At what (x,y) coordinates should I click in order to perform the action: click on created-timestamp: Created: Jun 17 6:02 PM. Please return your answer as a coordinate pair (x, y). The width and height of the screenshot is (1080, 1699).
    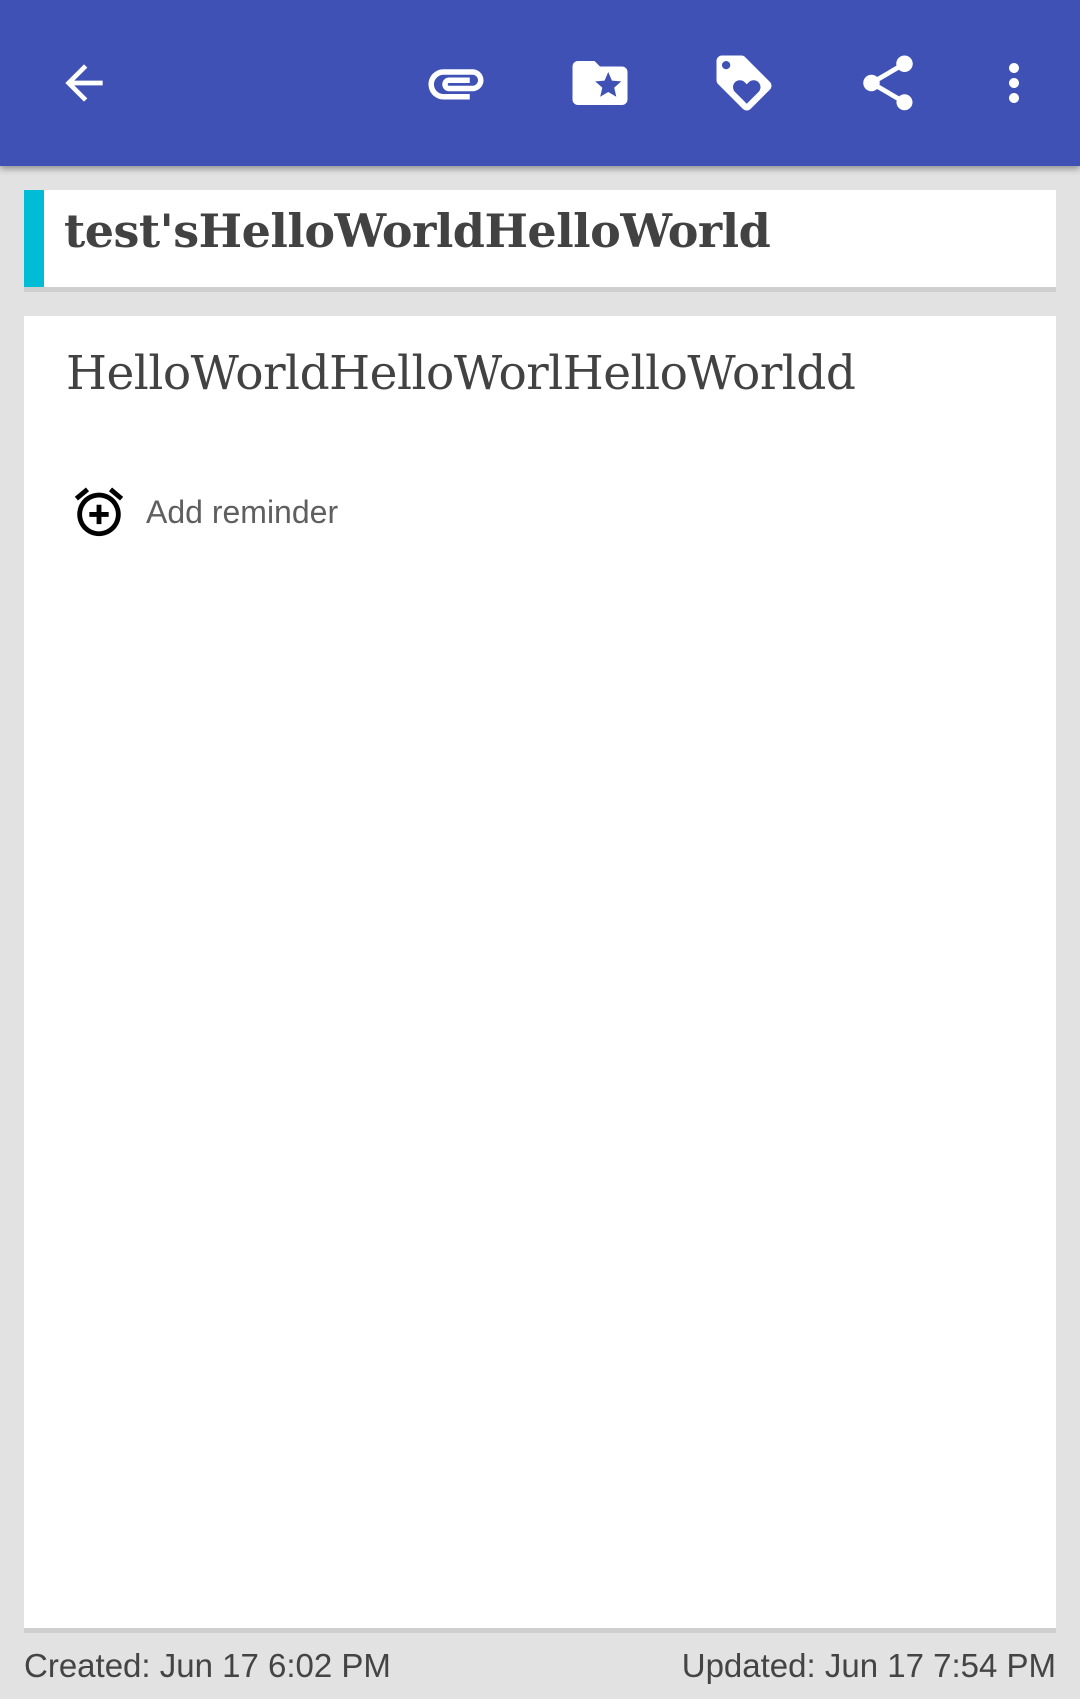
    Looking at the image, I should click on (207, 1665).